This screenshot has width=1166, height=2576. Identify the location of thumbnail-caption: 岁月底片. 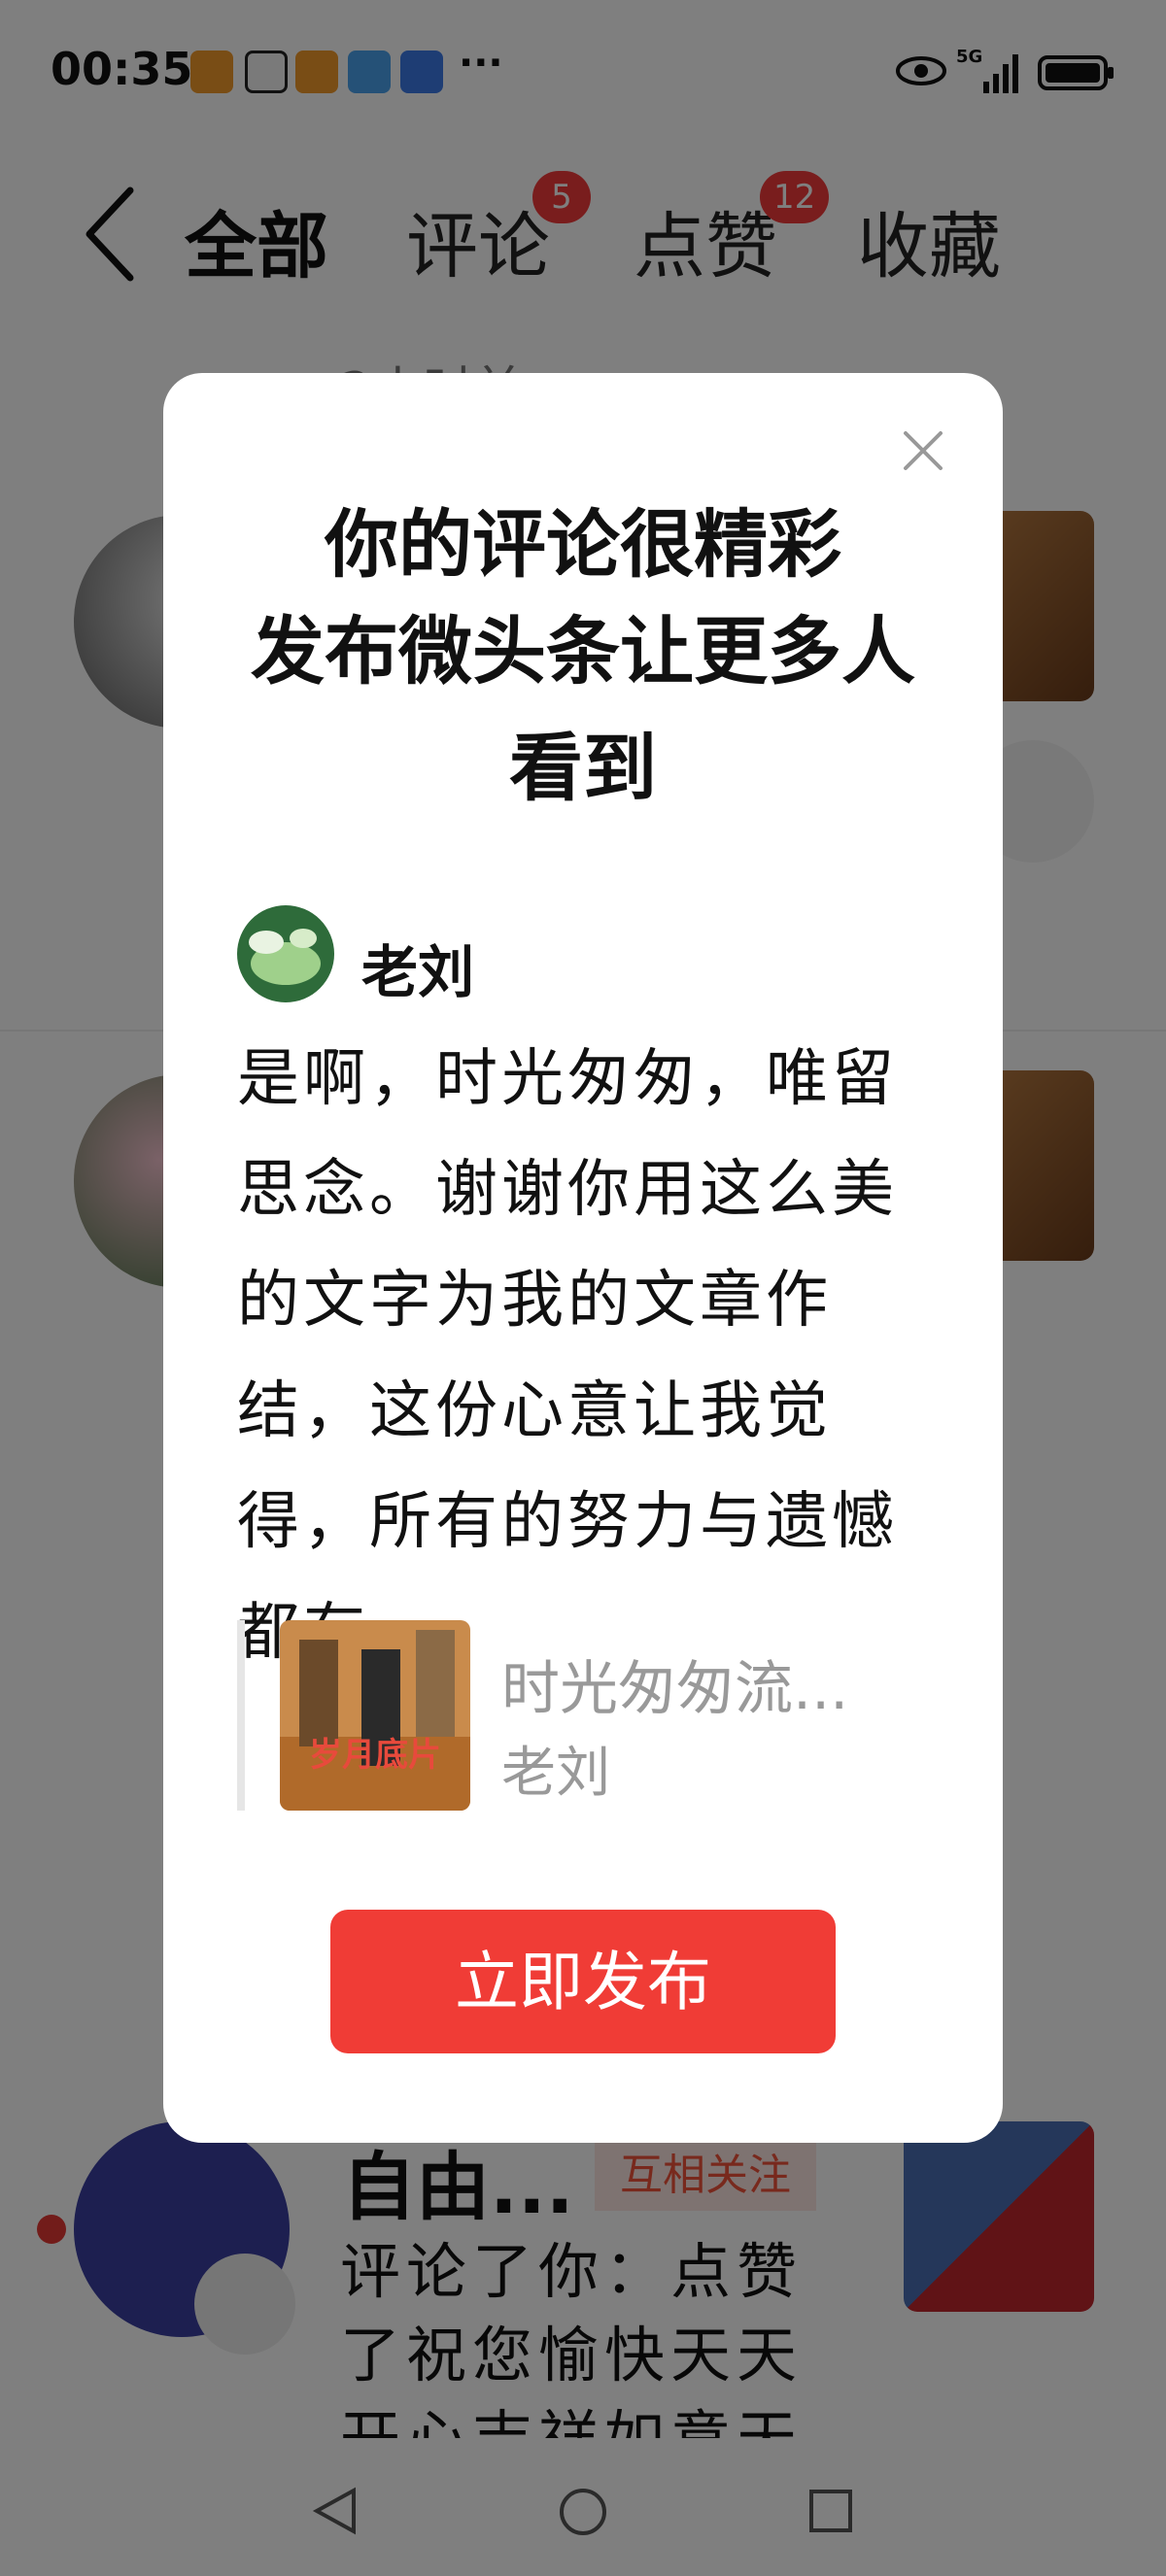
(375, 1755).